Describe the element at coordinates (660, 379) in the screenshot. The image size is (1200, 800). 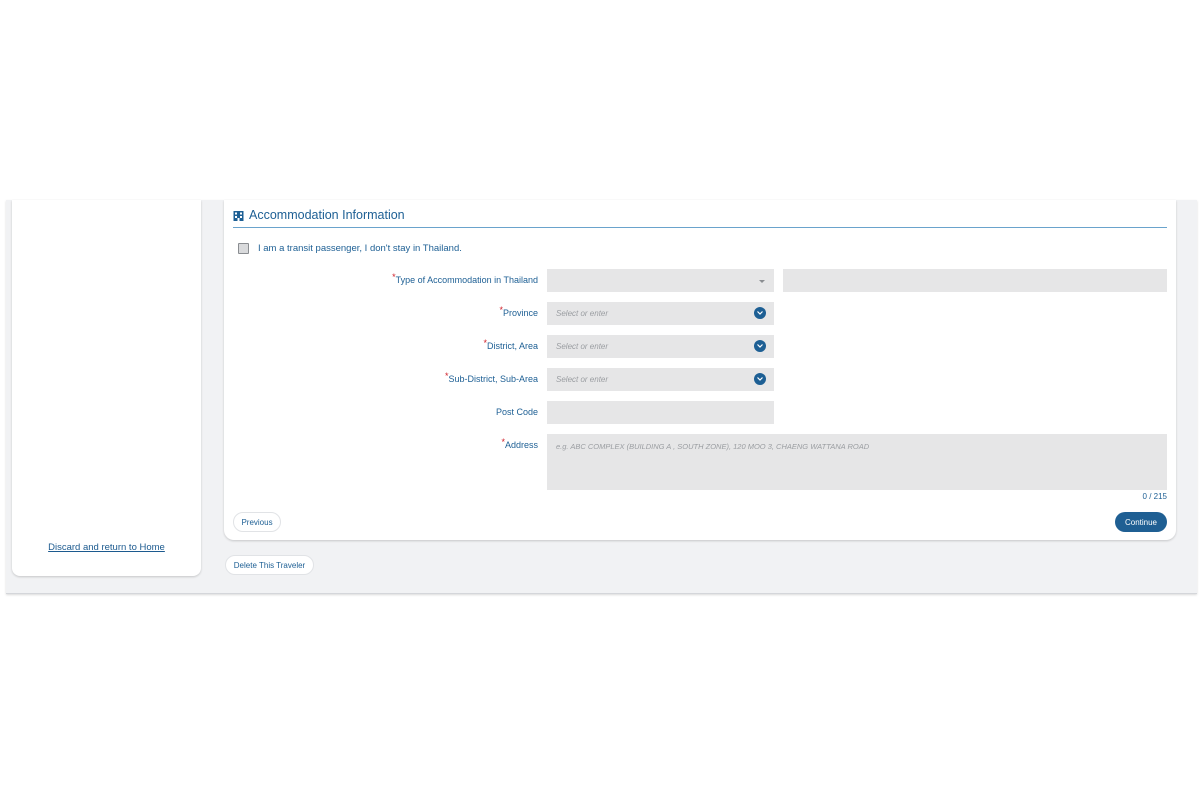
I see `subdistrict-select` at that location.